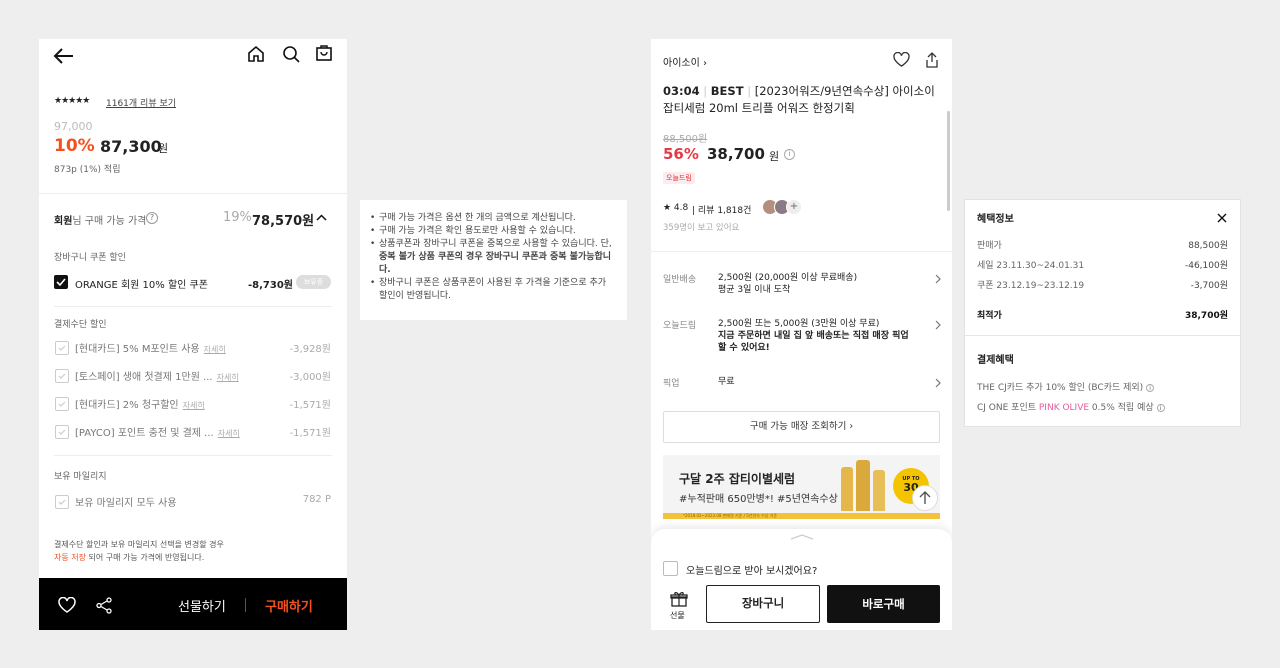  I want to click on mileage-amount: 782 P, so click(316, 499).